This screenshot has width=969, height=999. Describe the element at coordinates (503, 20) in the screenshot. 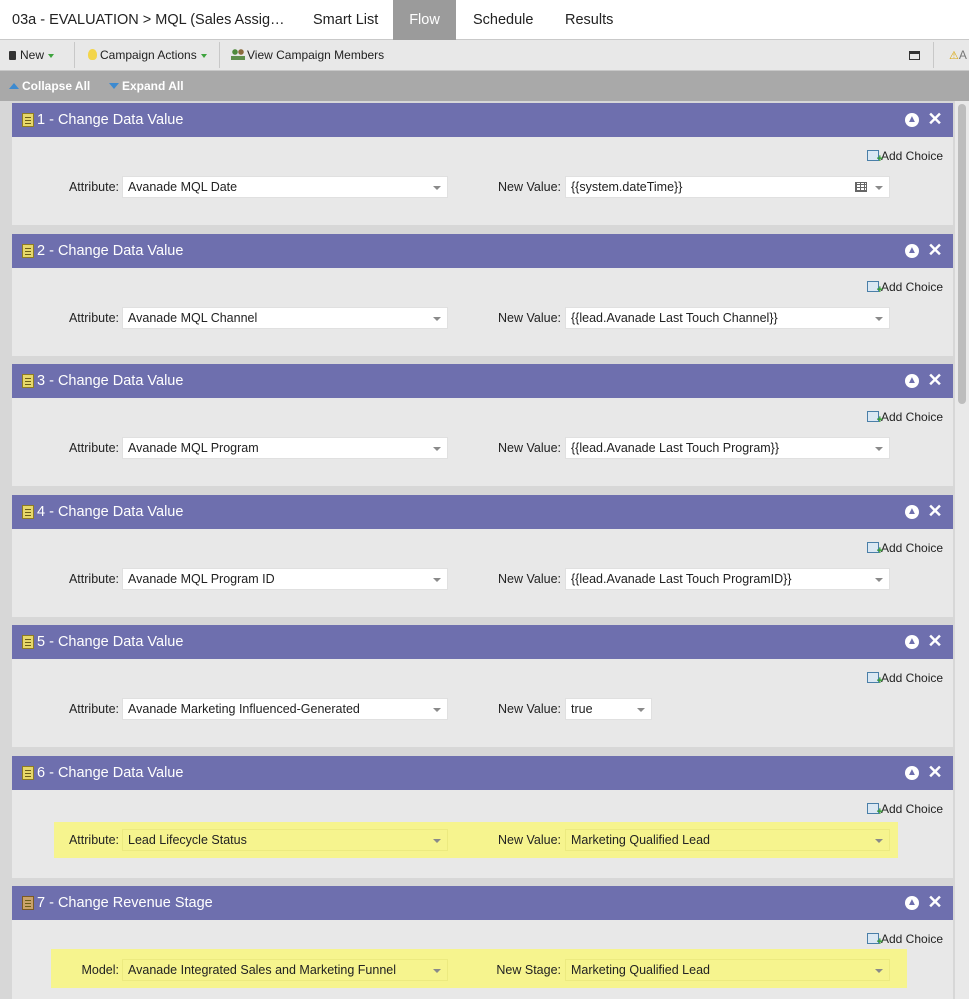

I see `tab-schedule: Schedule` at that location.